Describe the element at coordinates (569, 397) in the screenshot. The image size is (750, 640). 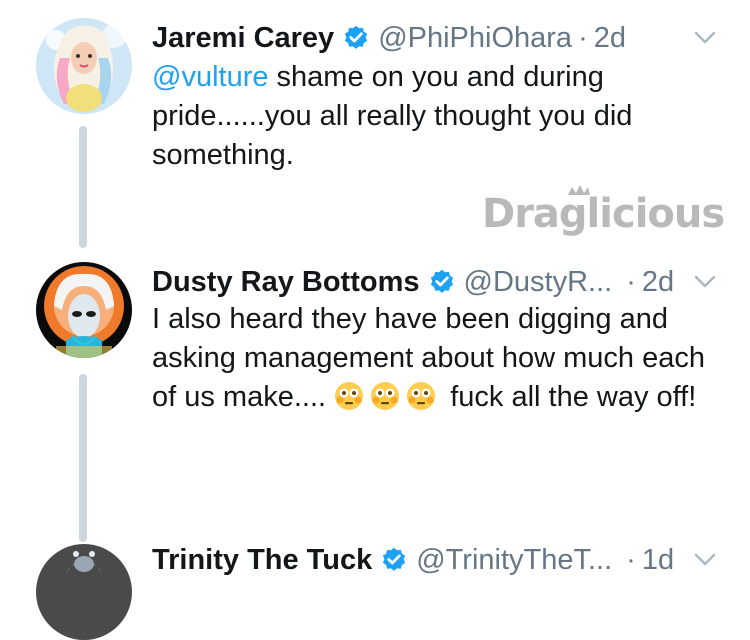
I see `tweet-text-content: fuck all the way off!` at that location.